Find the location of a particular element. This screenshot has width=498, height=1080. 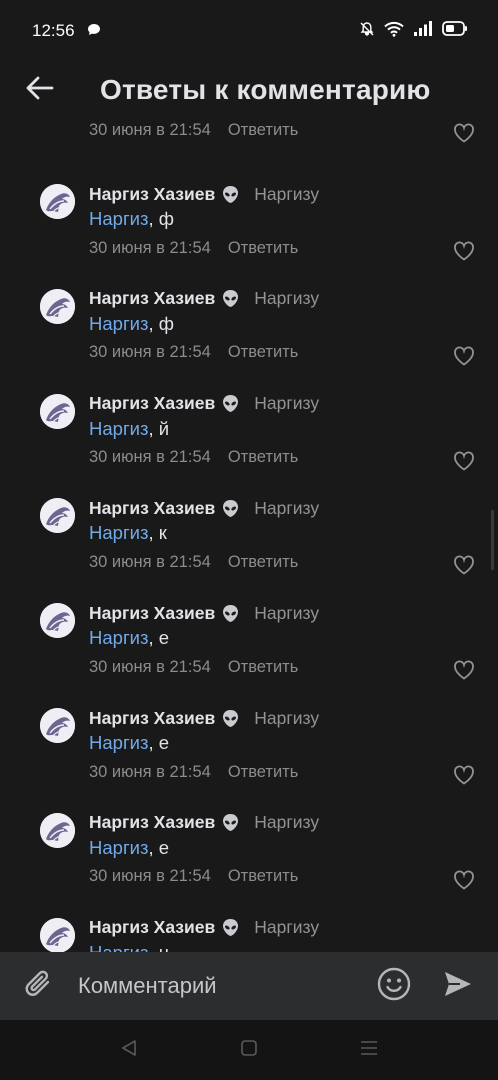

chat-bubble-icon is located at coordinates (94, 31).